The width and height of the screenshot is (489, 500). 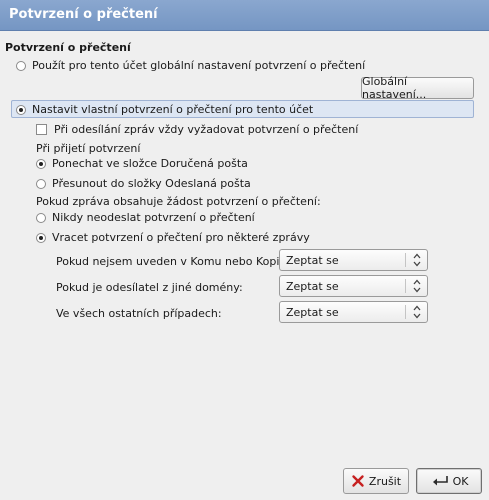 I want to click on checkbox-indicator, so click(x=41, y=129).